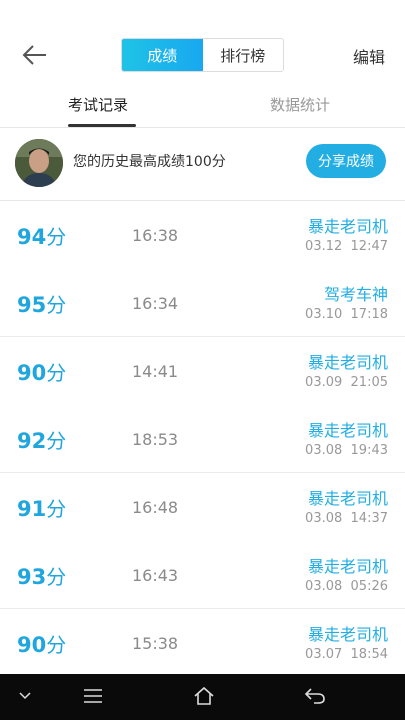 This screenshot has width=405, height=720. I want to click on back-button, so click(35, 55).